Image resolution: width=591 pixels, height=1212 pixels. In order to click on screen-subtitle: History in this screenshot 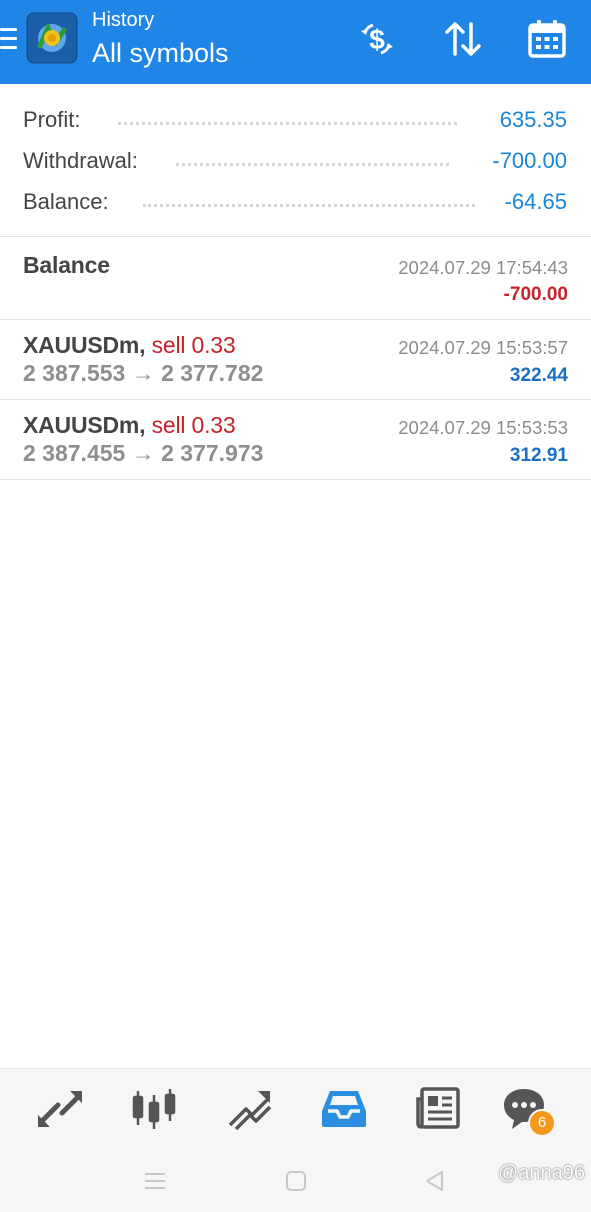, I will do `click(123, 20)`.